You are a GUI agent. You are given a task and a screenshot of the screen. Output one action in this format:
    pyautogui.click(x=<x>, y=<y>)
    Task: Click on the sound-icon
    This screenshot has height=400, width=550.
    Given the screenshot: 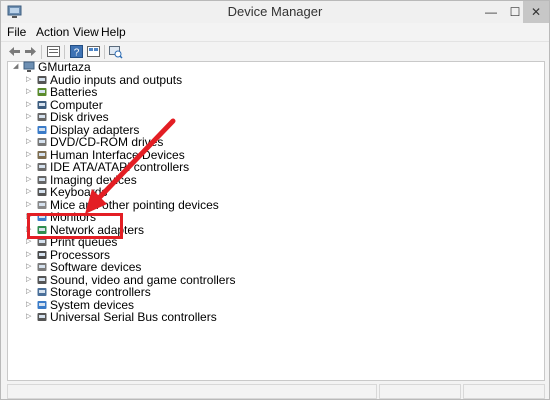 What is the action you would take?
    pyautogui.click(x=42, y=279)
    